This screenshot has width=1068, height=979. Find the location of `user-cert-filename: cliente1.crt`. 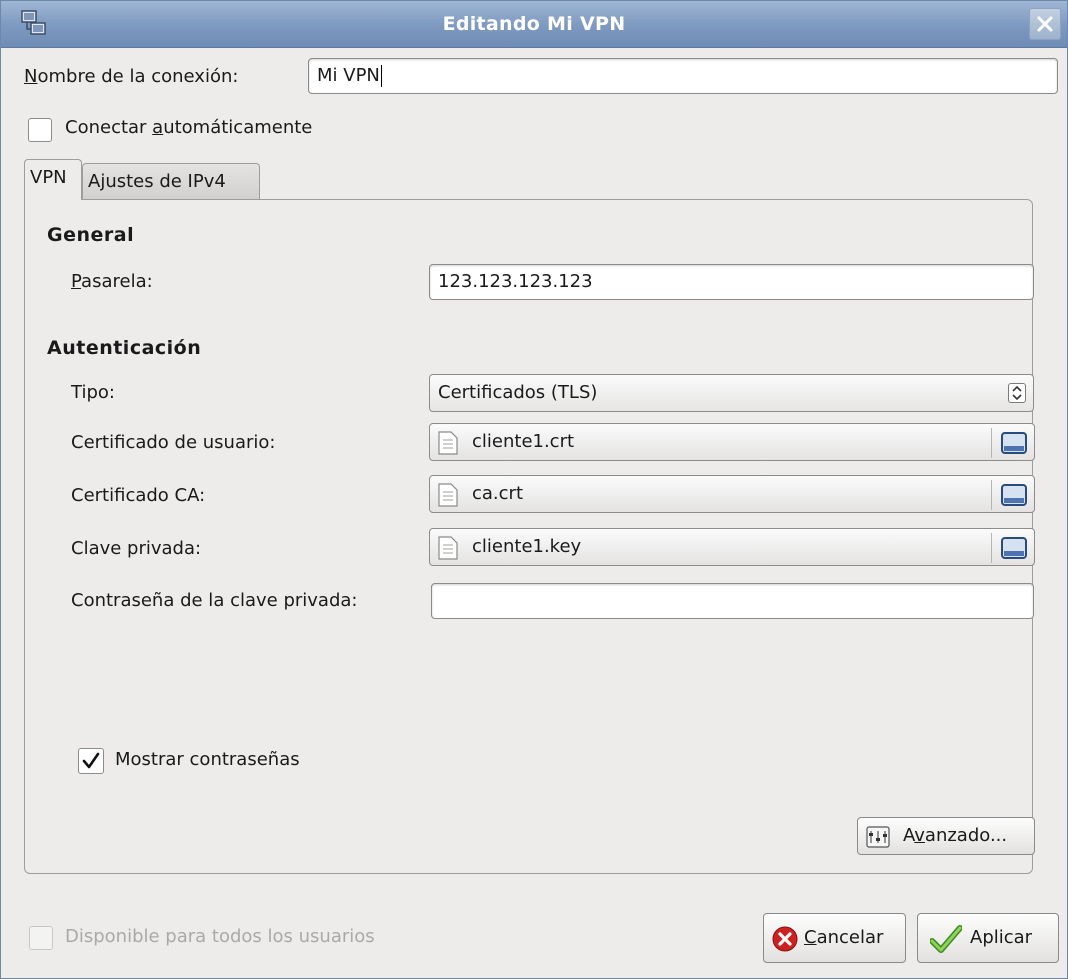

user-cert-filename: cliente1.crt is located at coordinates (523, 441).